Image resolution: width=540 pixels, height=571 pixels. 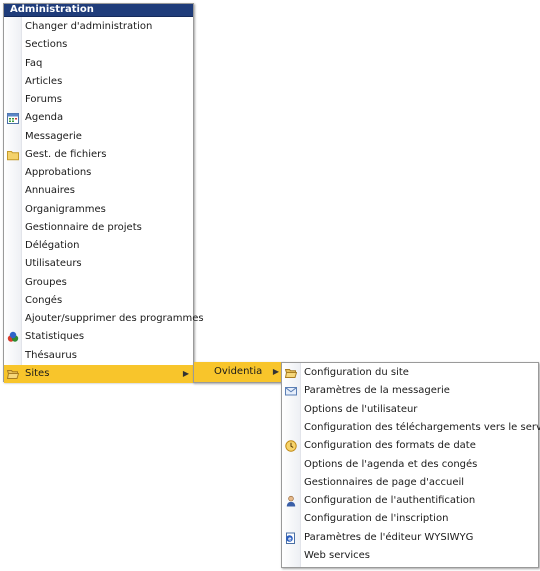 I want to click on menu-item-statistiques: Statistiques, so click(x=98, y=337).